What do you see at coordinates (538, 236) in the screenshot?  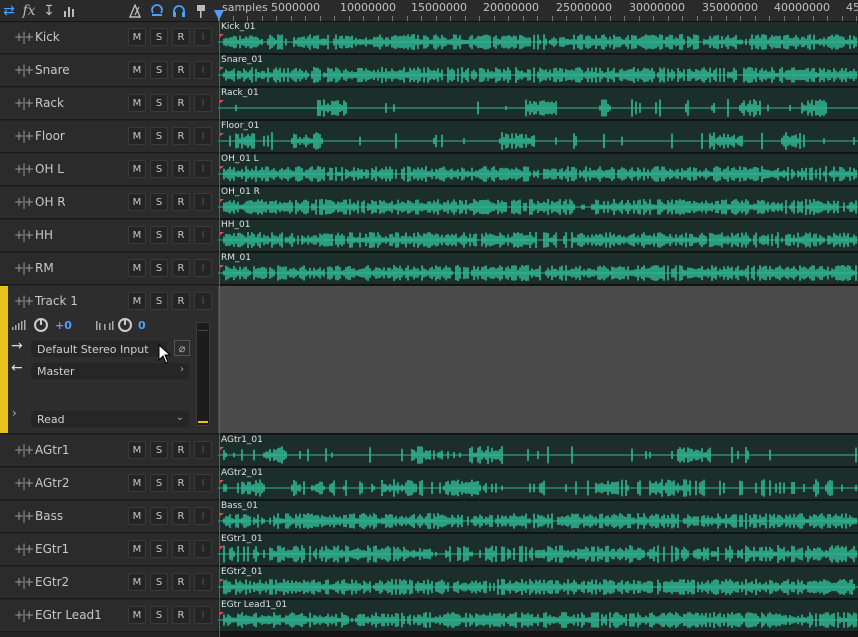 I see `clip: HH_01` at bounding box center [538, 236].